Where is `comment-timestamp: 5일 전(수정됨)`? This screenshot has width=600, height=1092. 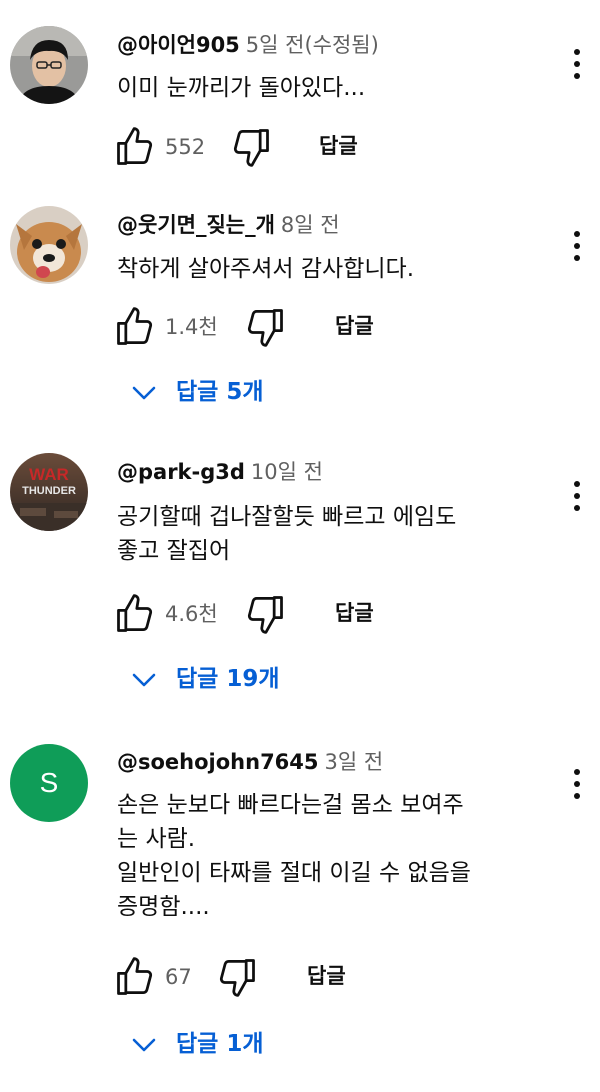 comment-timestamp: 5일 전(수정됨) is located at coordinates (312, 45).